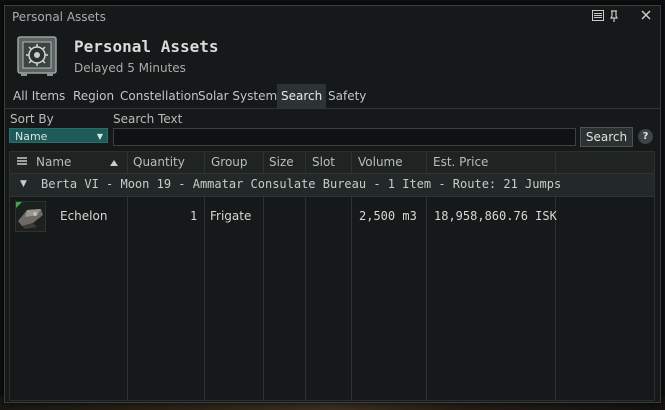 This screenshot has width=665, height=410. I want to click on column-header-group: Group, so click(229, 162).